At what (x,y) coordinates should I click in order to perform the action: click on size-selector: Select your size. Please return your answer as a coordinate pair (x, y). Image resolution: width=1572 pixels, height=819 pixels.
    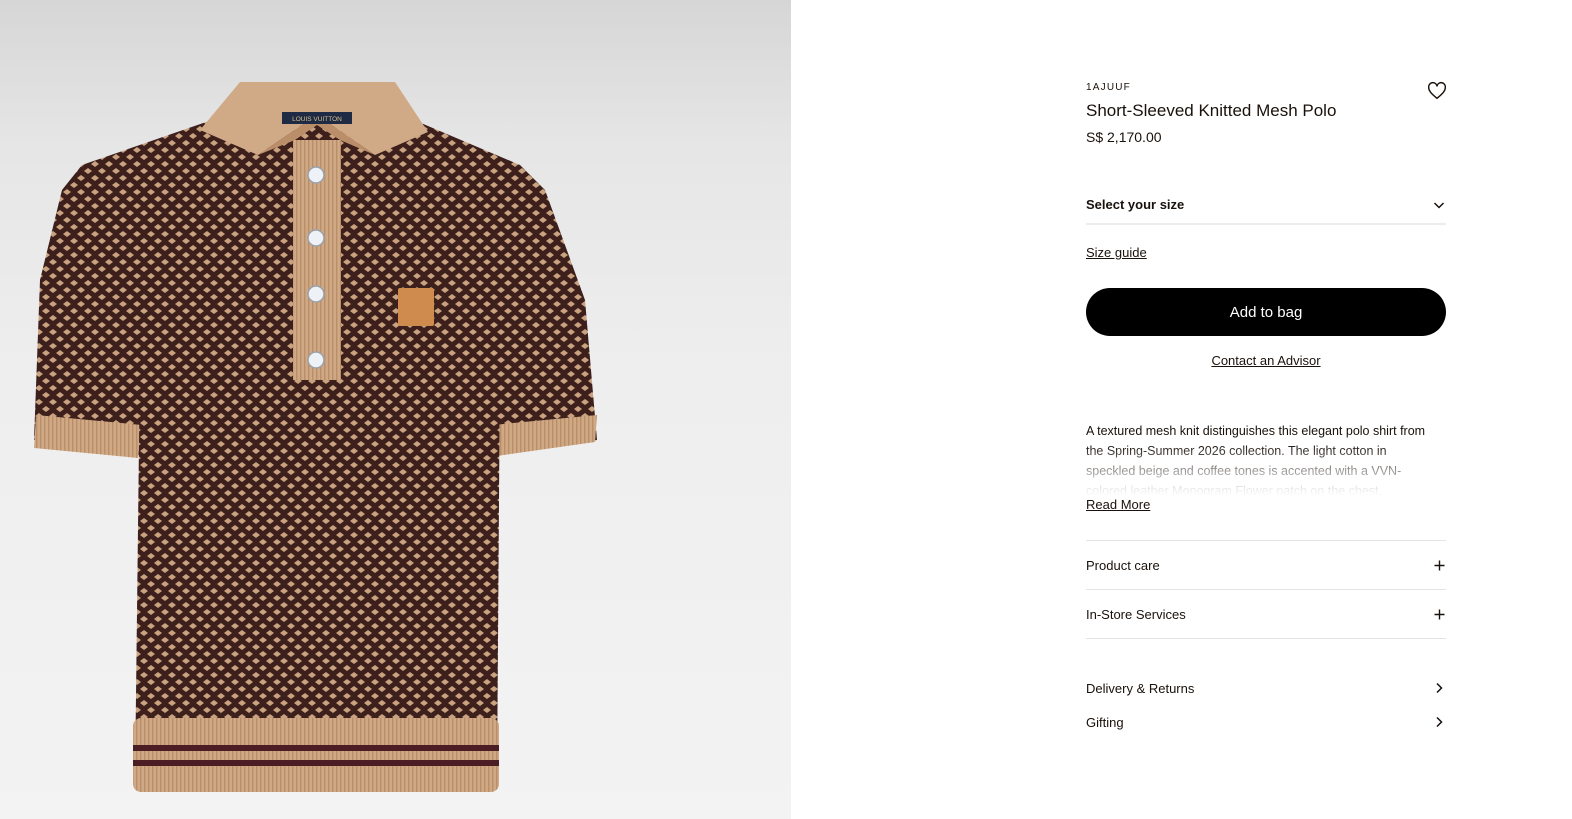
    Looking at the image, I should click on (1266, 205).